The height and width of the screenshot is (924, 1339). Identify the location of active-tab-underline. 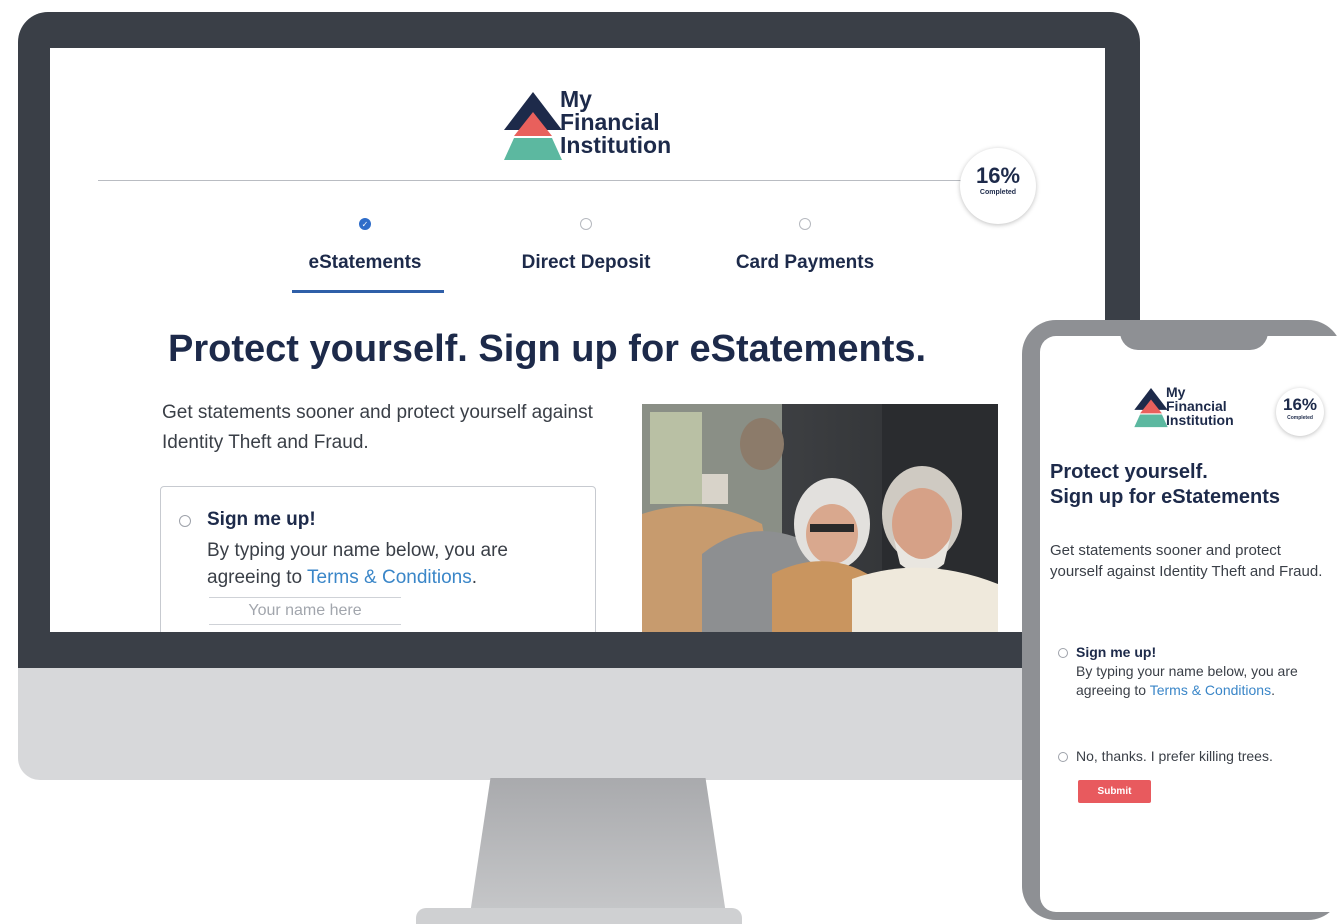
(368, 291).